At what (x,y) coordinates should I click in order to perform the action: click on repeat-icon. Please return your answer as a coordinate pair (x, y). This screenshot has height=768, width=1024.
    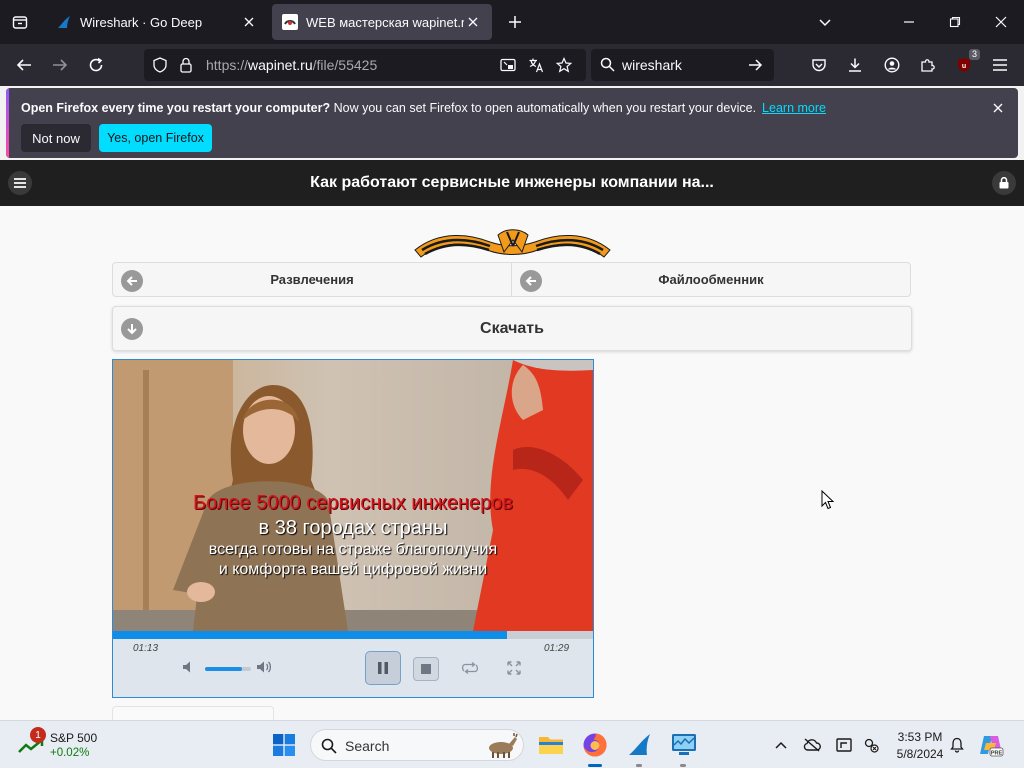
    Looking at the image, I should click on (470, 668).